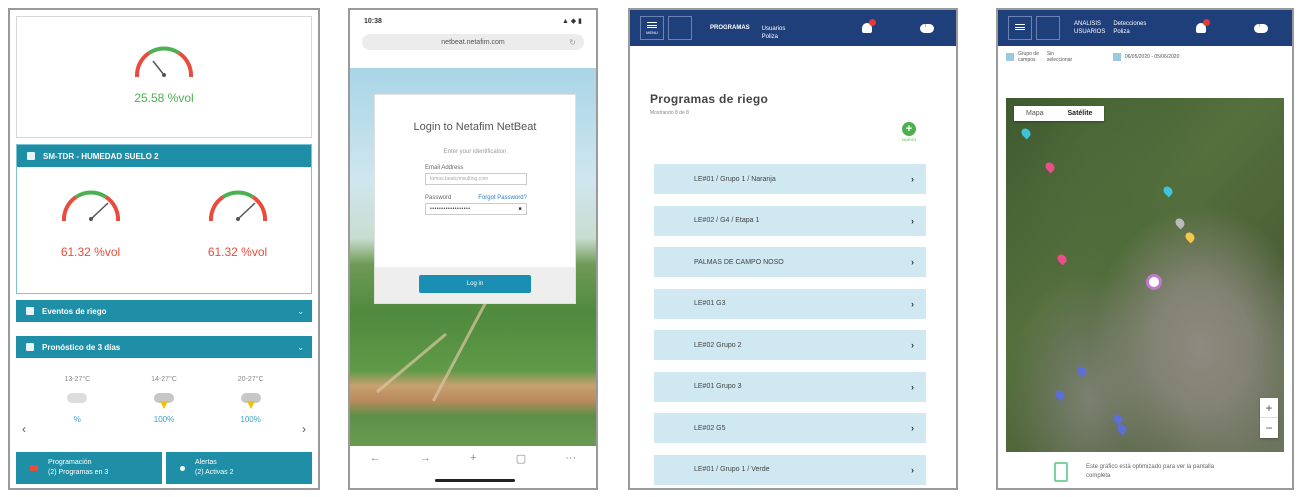 The image size is (1299, 497). I want to click on page-title: Programas de riego, so click(709, 99).